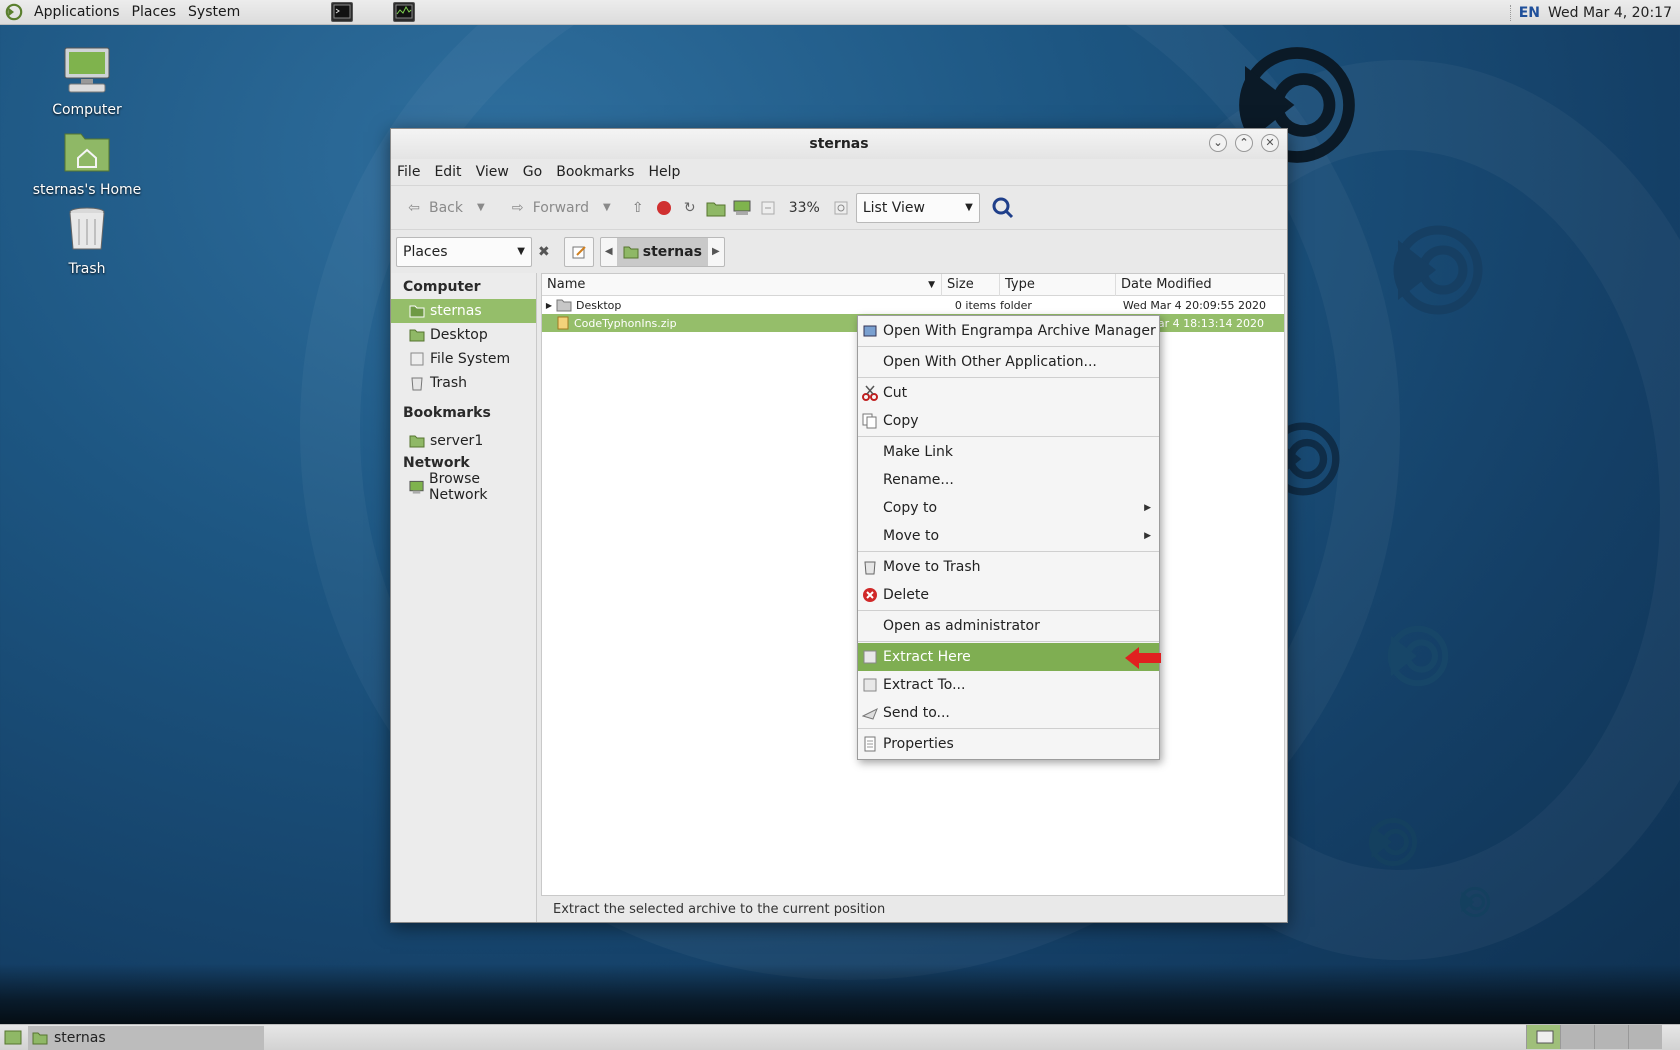 This screenshot has height=1050, width=1680. I want to click on forward-button: ⇨ Forward ▼, so click(559, 208).